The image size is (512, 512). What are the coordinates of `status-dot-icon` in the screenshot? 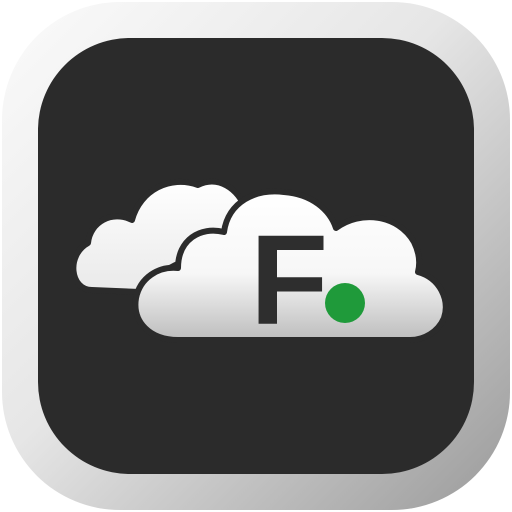 It's located at (345, 303).